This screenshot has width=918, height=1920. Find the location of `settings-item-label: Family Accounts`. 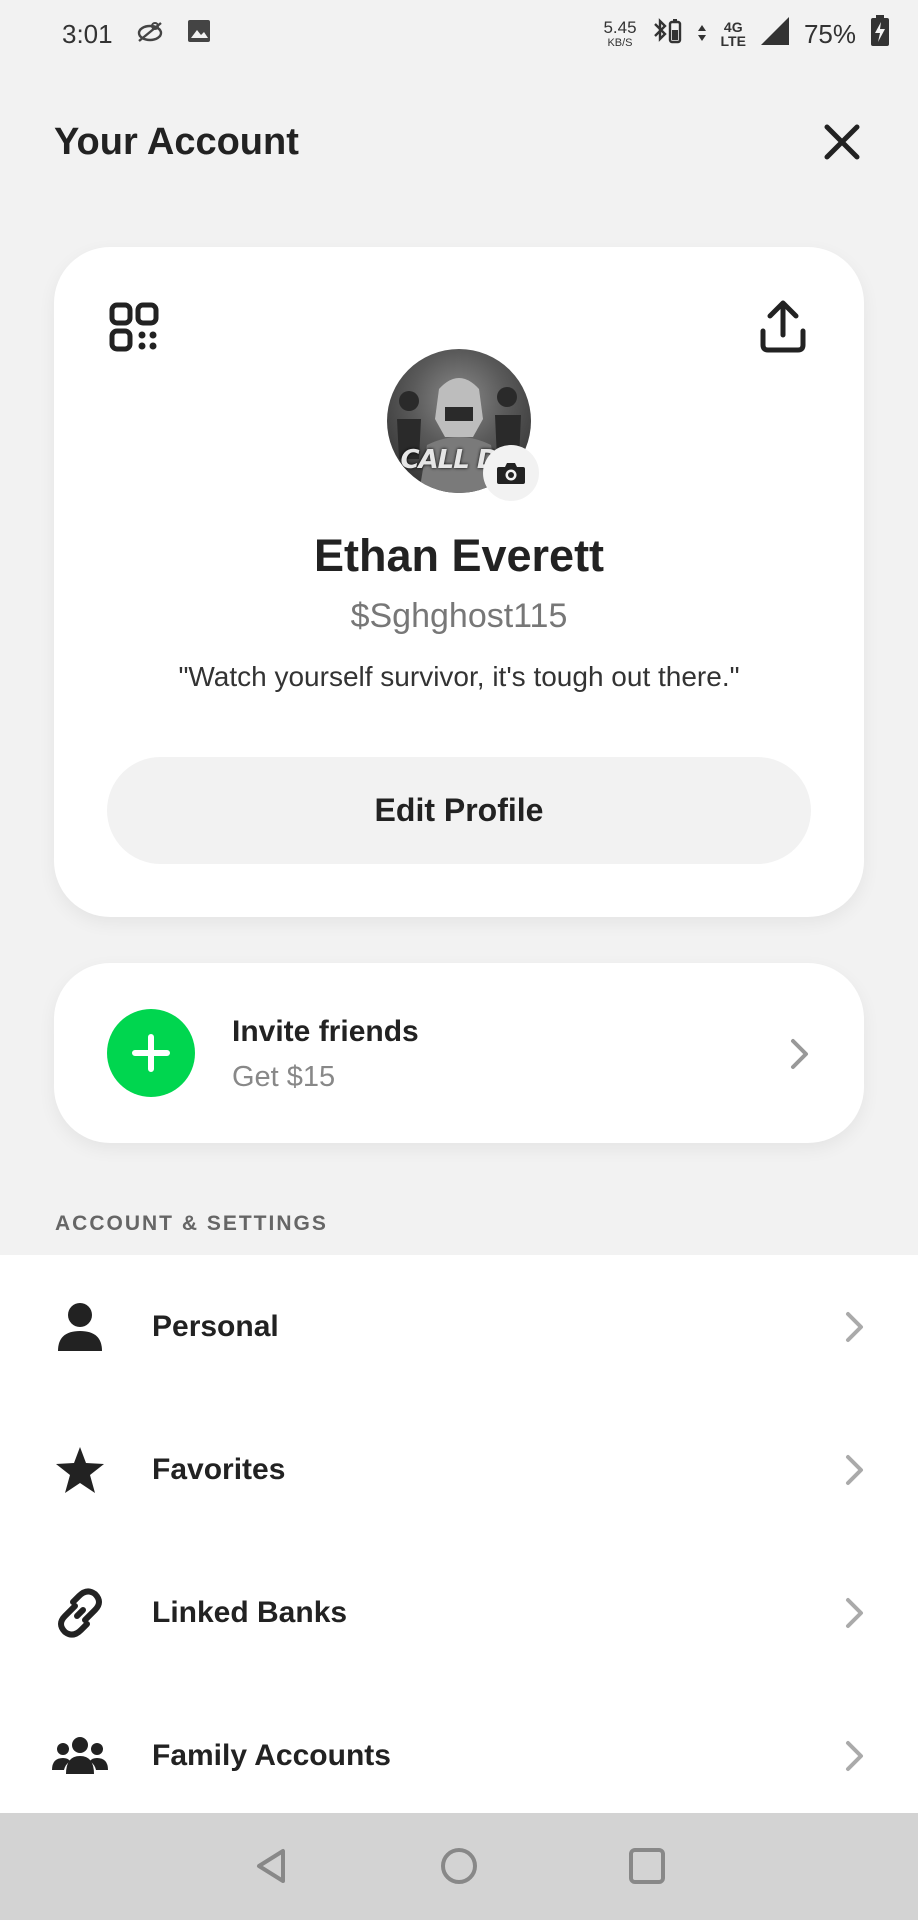

settings-item-label: Family Accounts is located at coordinates (271, 1755).